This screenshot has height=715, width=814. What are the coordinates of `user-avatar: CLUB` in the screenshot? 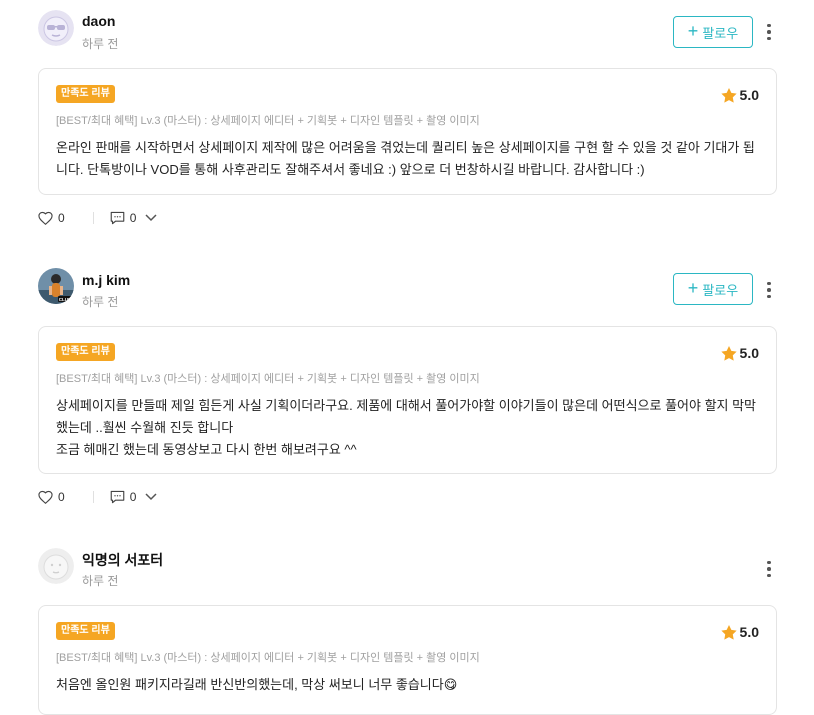 It's located at (56, 286).